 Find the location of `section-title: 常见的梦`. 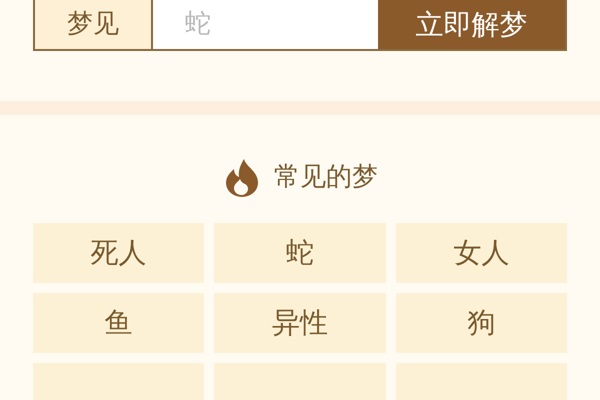

section-title: 常见的梦 is located at coordinates (326, 177).